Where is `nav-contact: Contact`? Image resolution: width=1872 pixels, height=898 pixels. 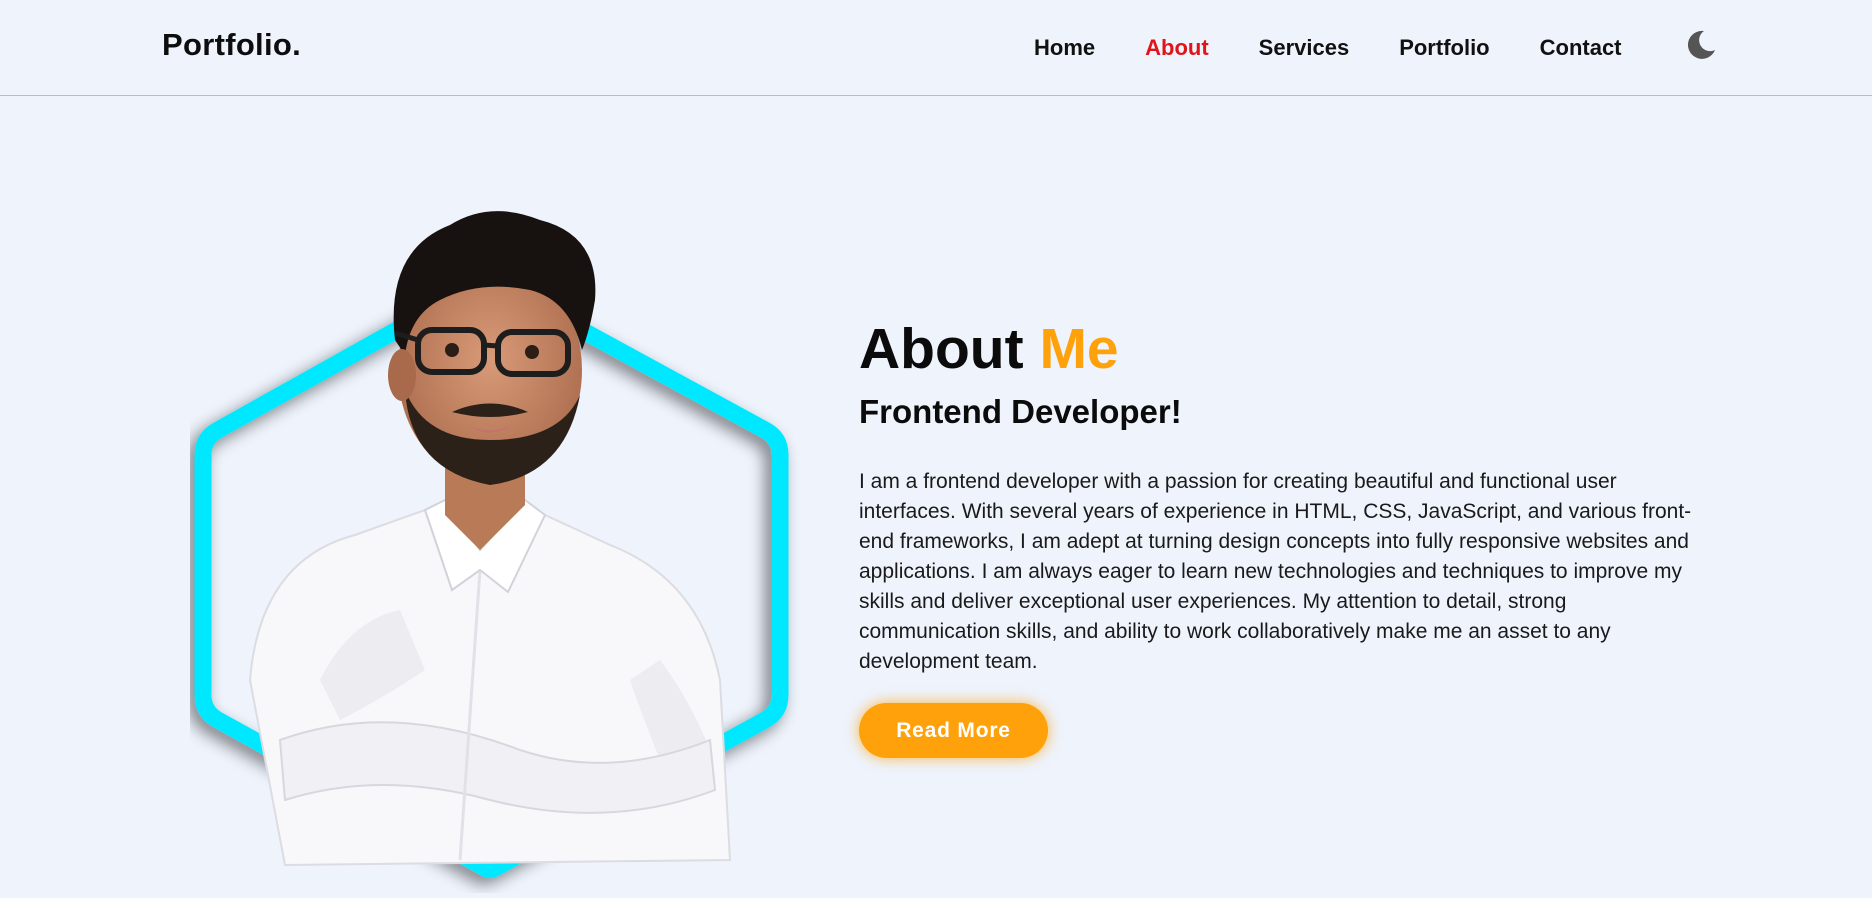
nav-contact: Contact is located at coordinates (1581, 48).